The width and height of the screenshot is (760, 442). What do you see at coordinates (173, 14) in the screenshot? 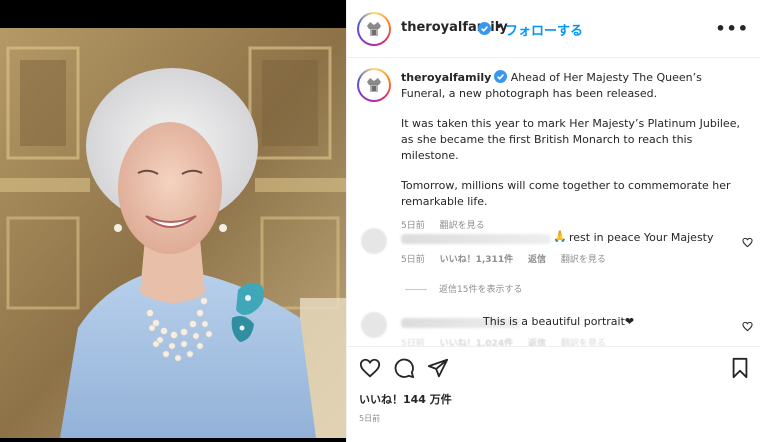
I see `photo-top-bar` at bounding box center [173, 14].